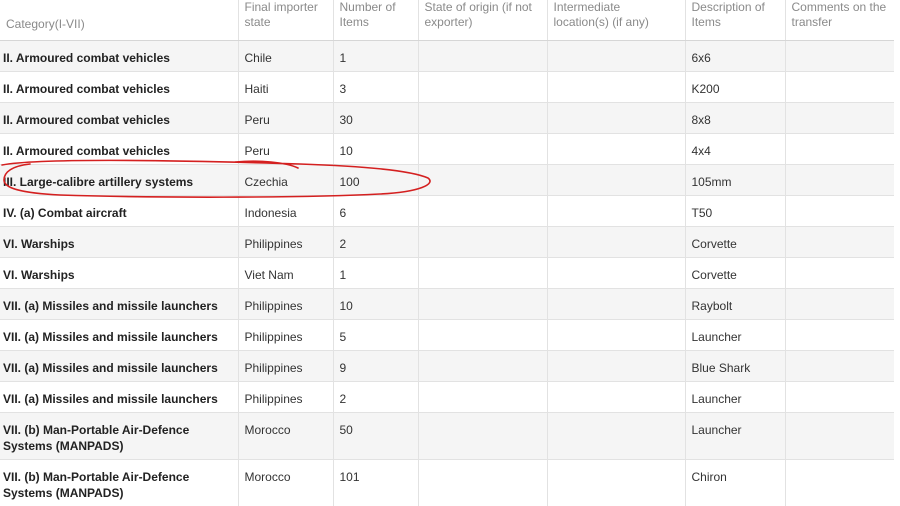 The width and height of the screenshot is (900, 506). What do you see at coordinates (376, 303) in the screenshot?
I see `cell-number-of-items: 10` at bounding box center [376, 303].